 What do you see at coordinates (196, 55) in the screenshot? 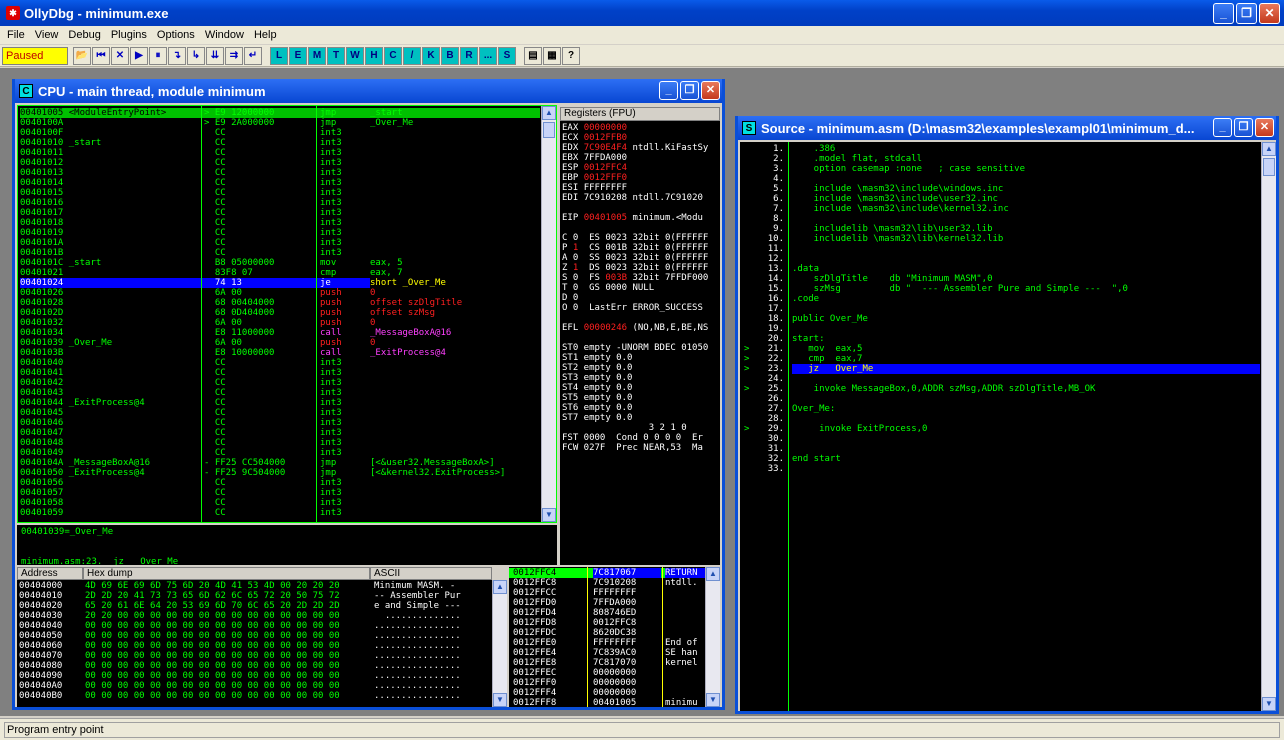
I see `toolbar-button-6: ↳` at bounding box center [196, 55].